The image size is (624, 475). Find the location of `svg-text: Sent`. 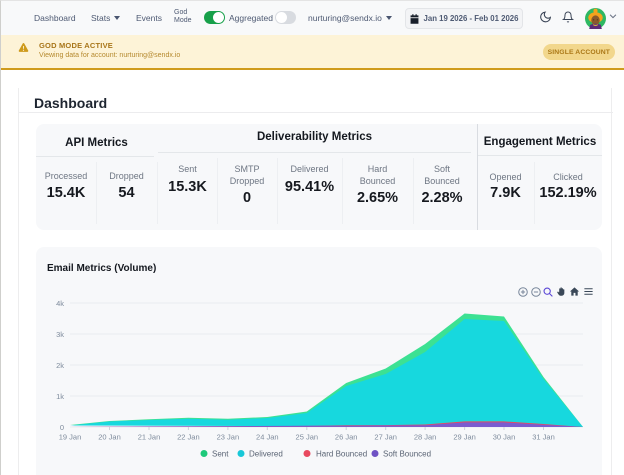

svg-text: Sent is located at coordinates (220, 454).